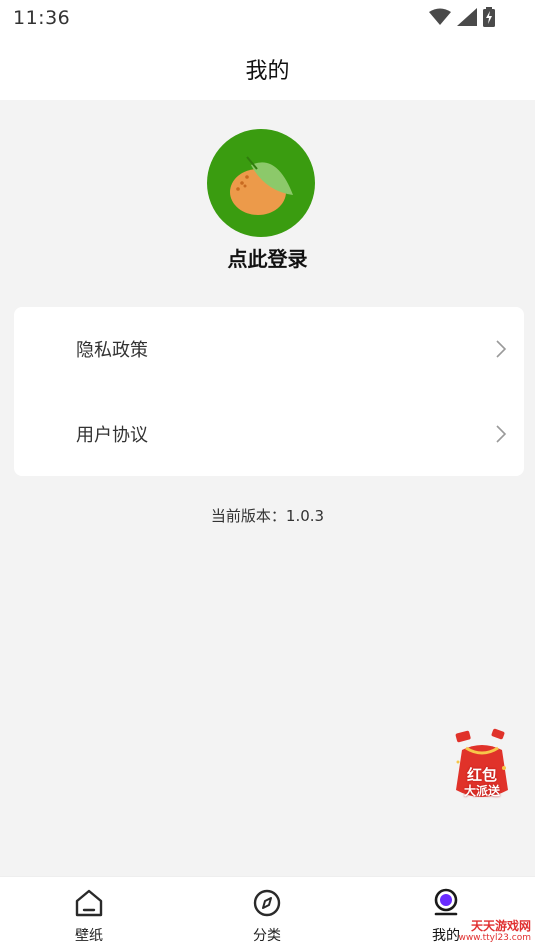 This screenshot has height=951, width=535. I want to click on tab-category: 分类, so click(267, 914).